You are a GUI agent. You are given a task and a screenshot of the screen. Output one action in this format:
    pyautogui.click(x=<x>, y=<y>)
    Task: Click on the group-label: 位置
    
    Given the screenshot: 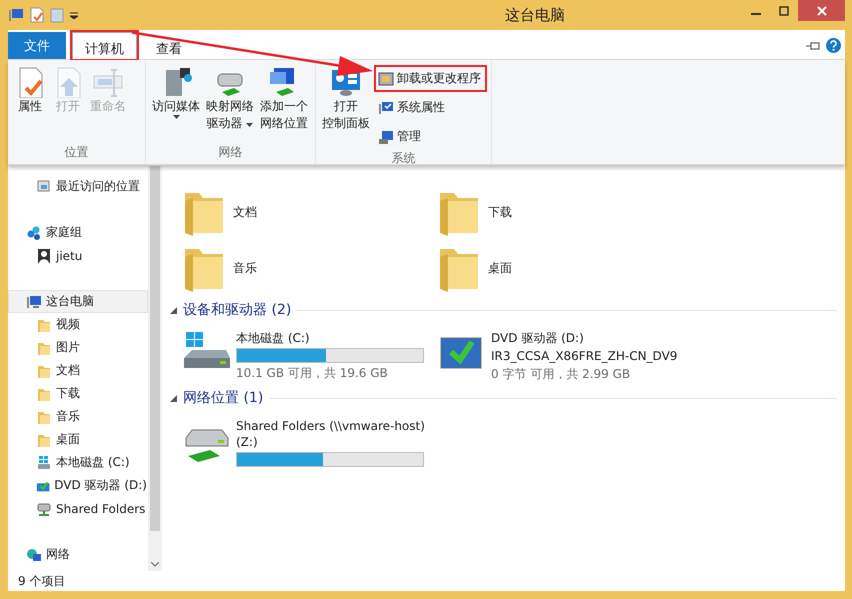 What is the action you would take?
    pyautogui.click(x=77, y=152)
    